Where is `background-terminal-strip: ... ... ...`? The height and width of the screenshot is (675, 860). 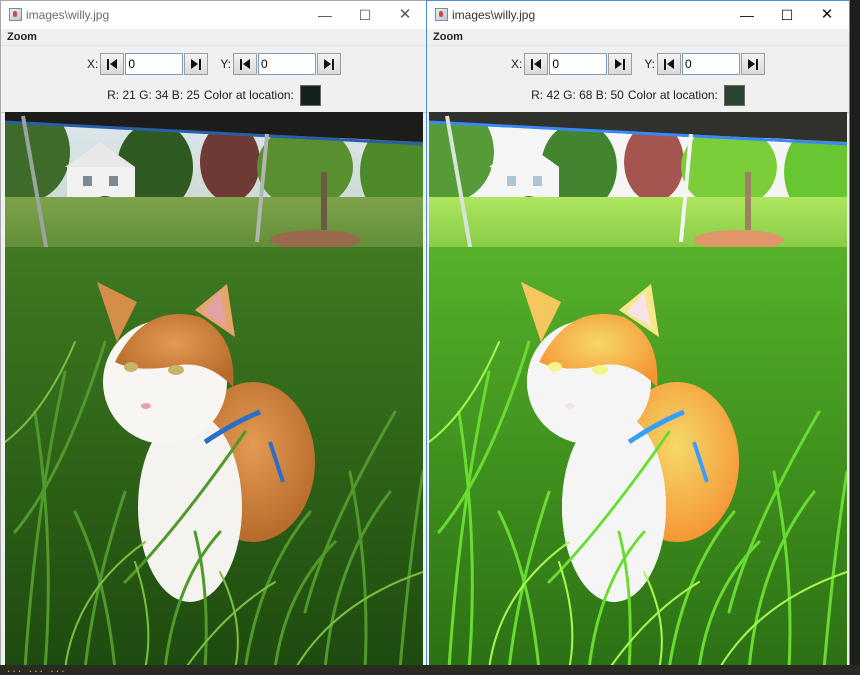
background-terminal-strip: ... ... ... is located at coordinates (430, 670).